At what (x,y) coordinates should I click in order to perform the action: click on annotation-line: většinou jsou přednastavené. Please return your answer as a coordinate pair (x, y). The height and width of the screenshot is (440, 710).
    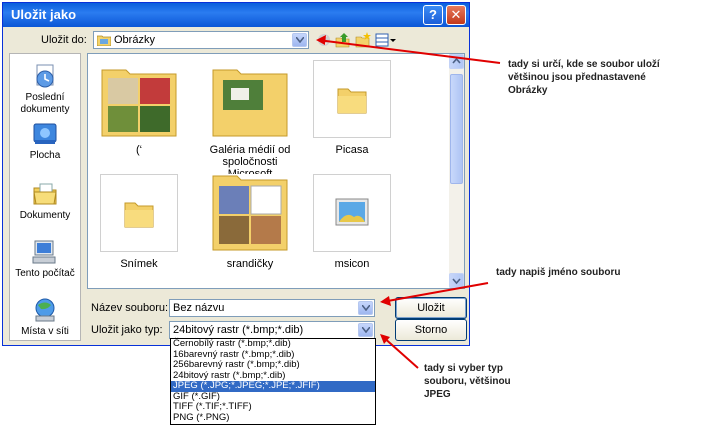
    Looking at the image, I should click on (577, 77).